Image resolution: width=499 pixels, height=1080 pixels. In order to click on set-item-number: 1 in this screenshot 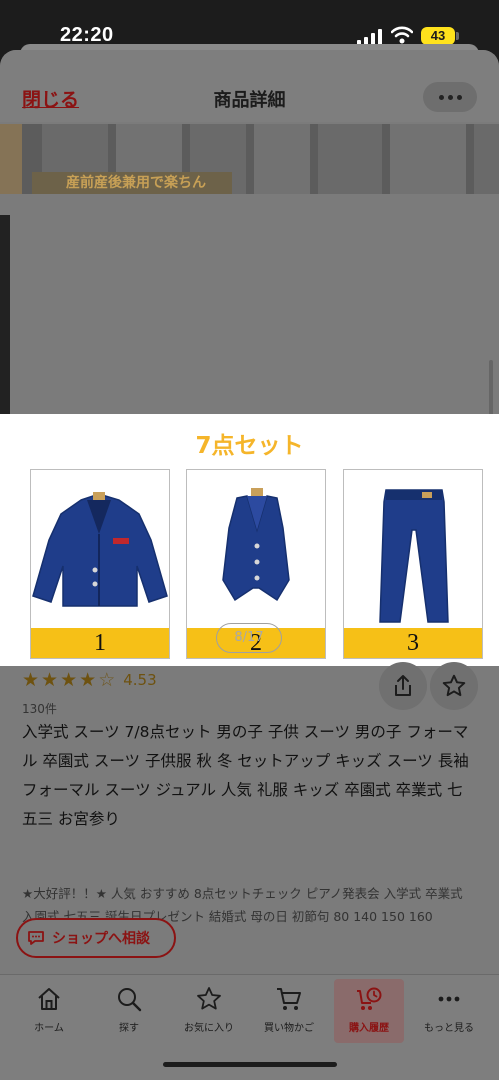, I will do `click(100, 643)`.